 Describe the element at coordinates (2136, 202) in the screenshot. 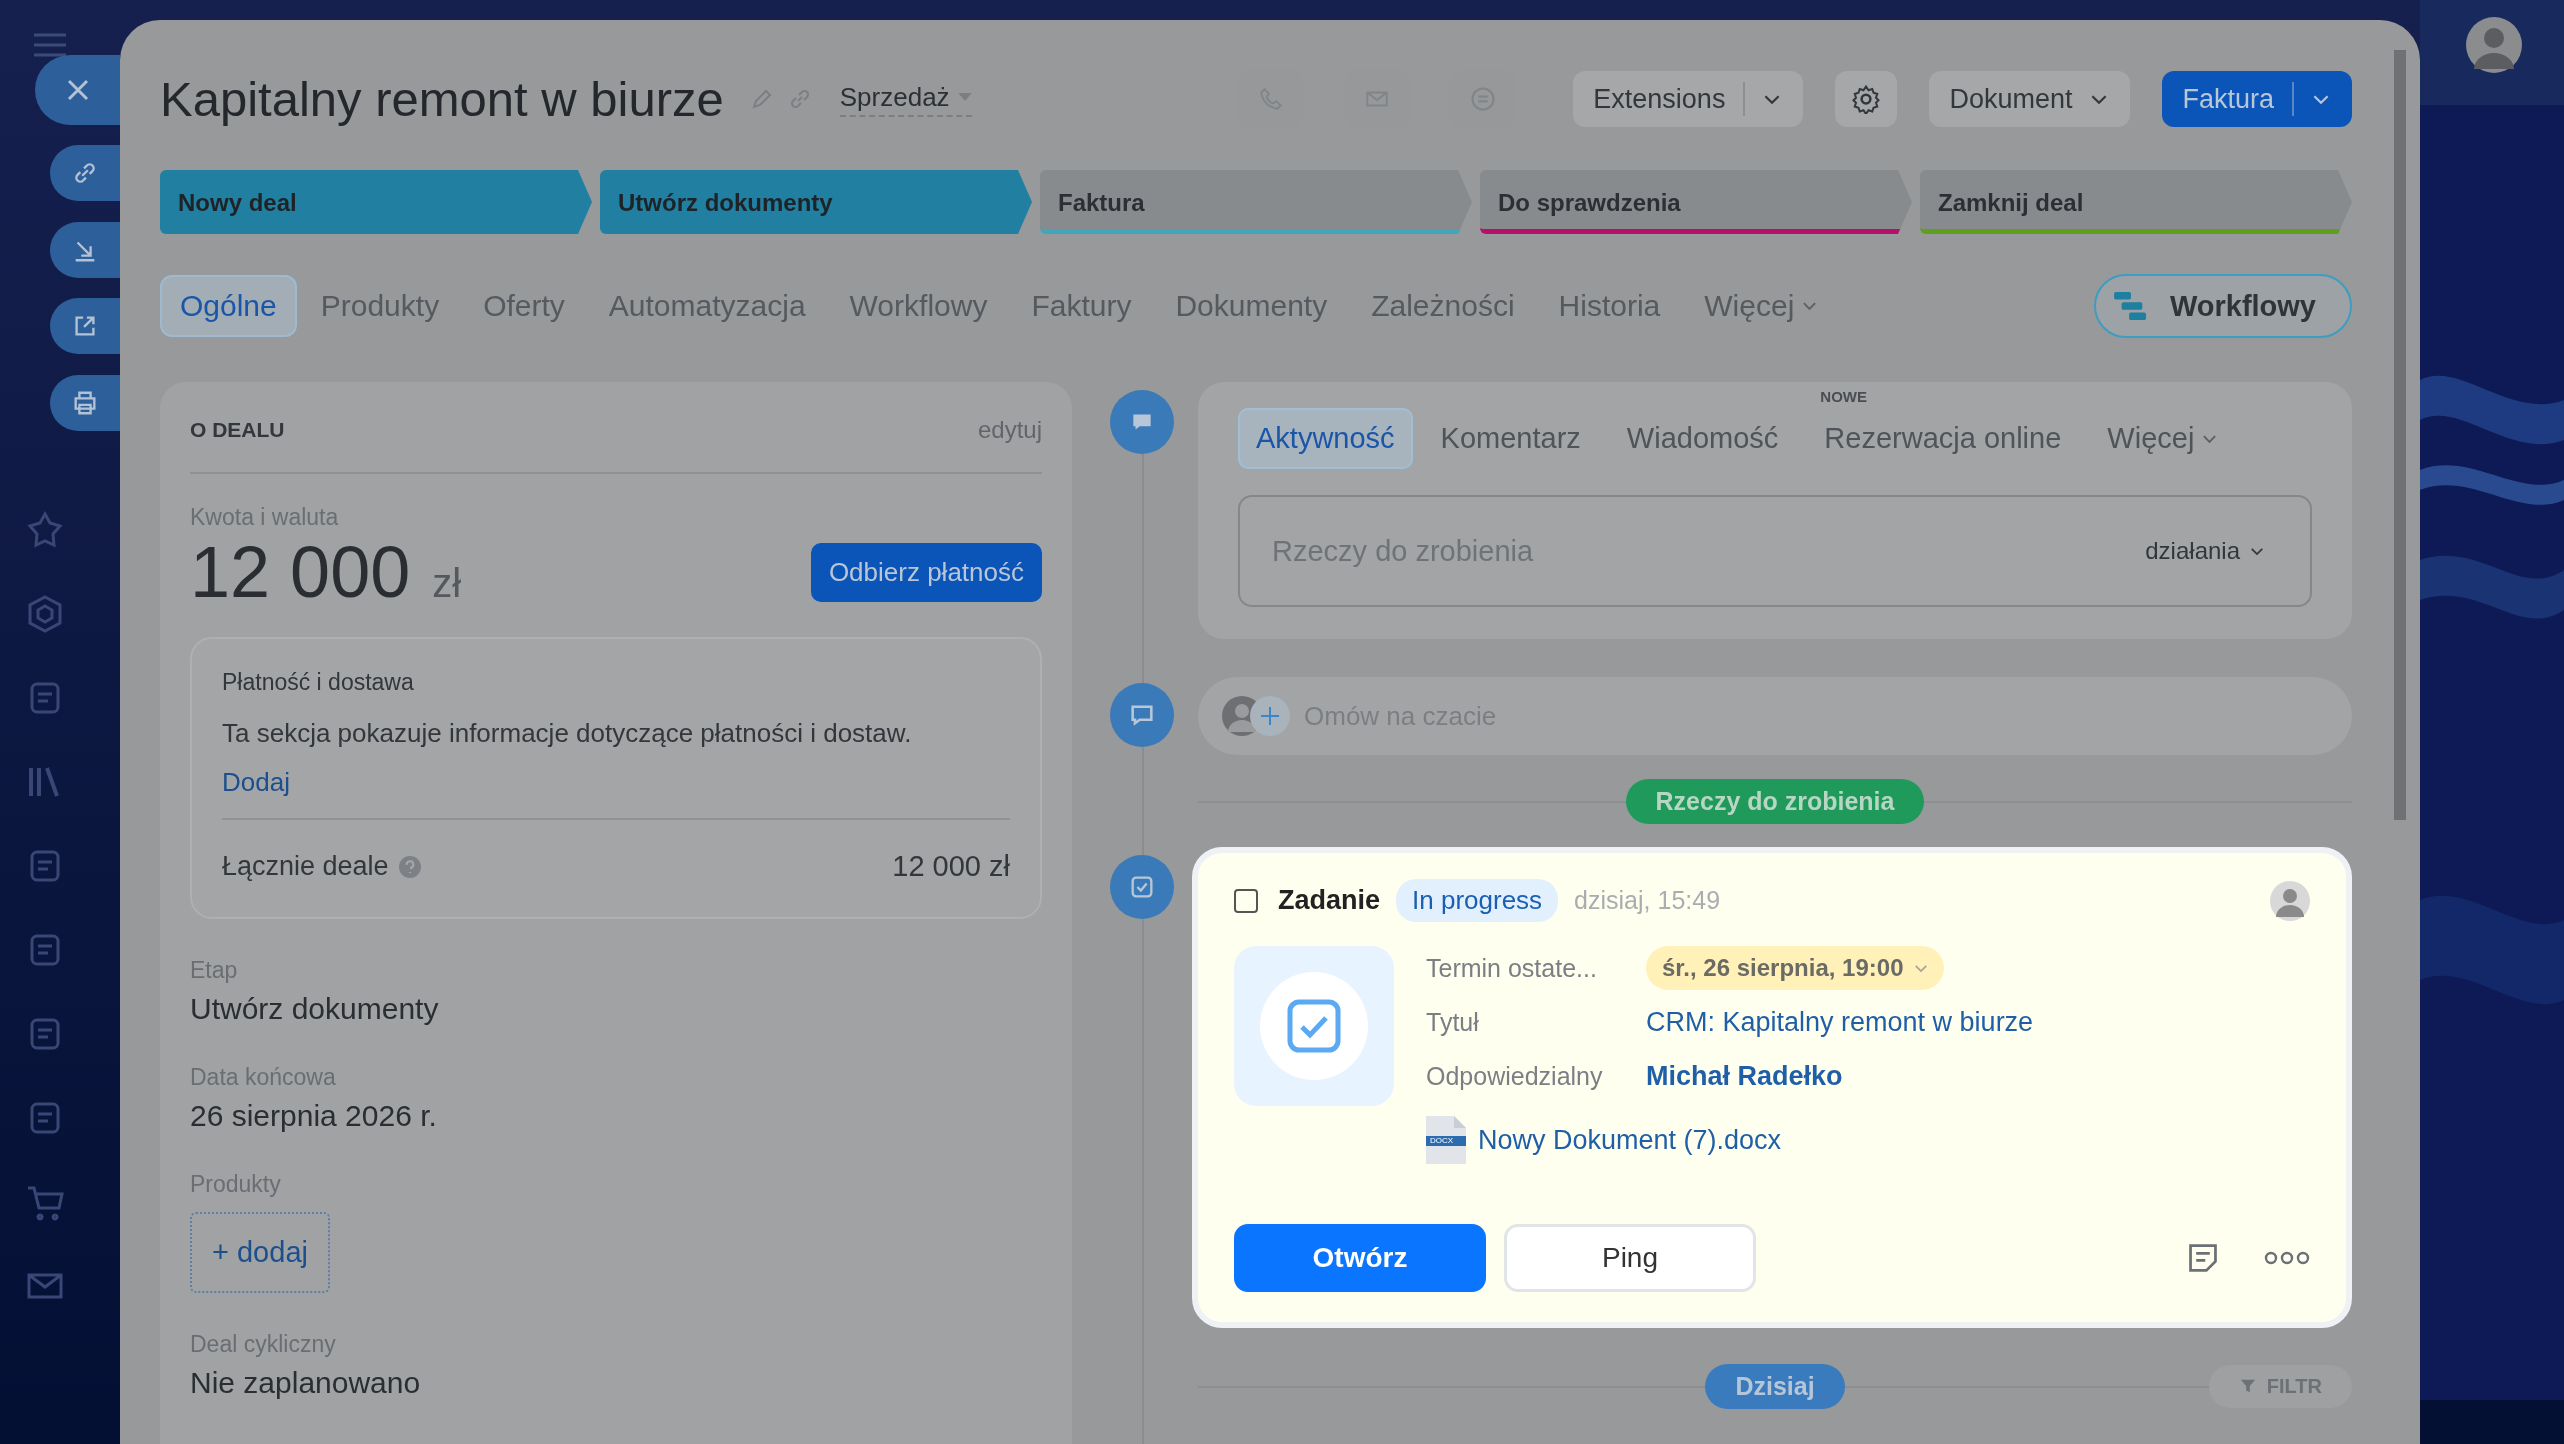

I see `pipeline-stage: Zamknij deal` at that location.